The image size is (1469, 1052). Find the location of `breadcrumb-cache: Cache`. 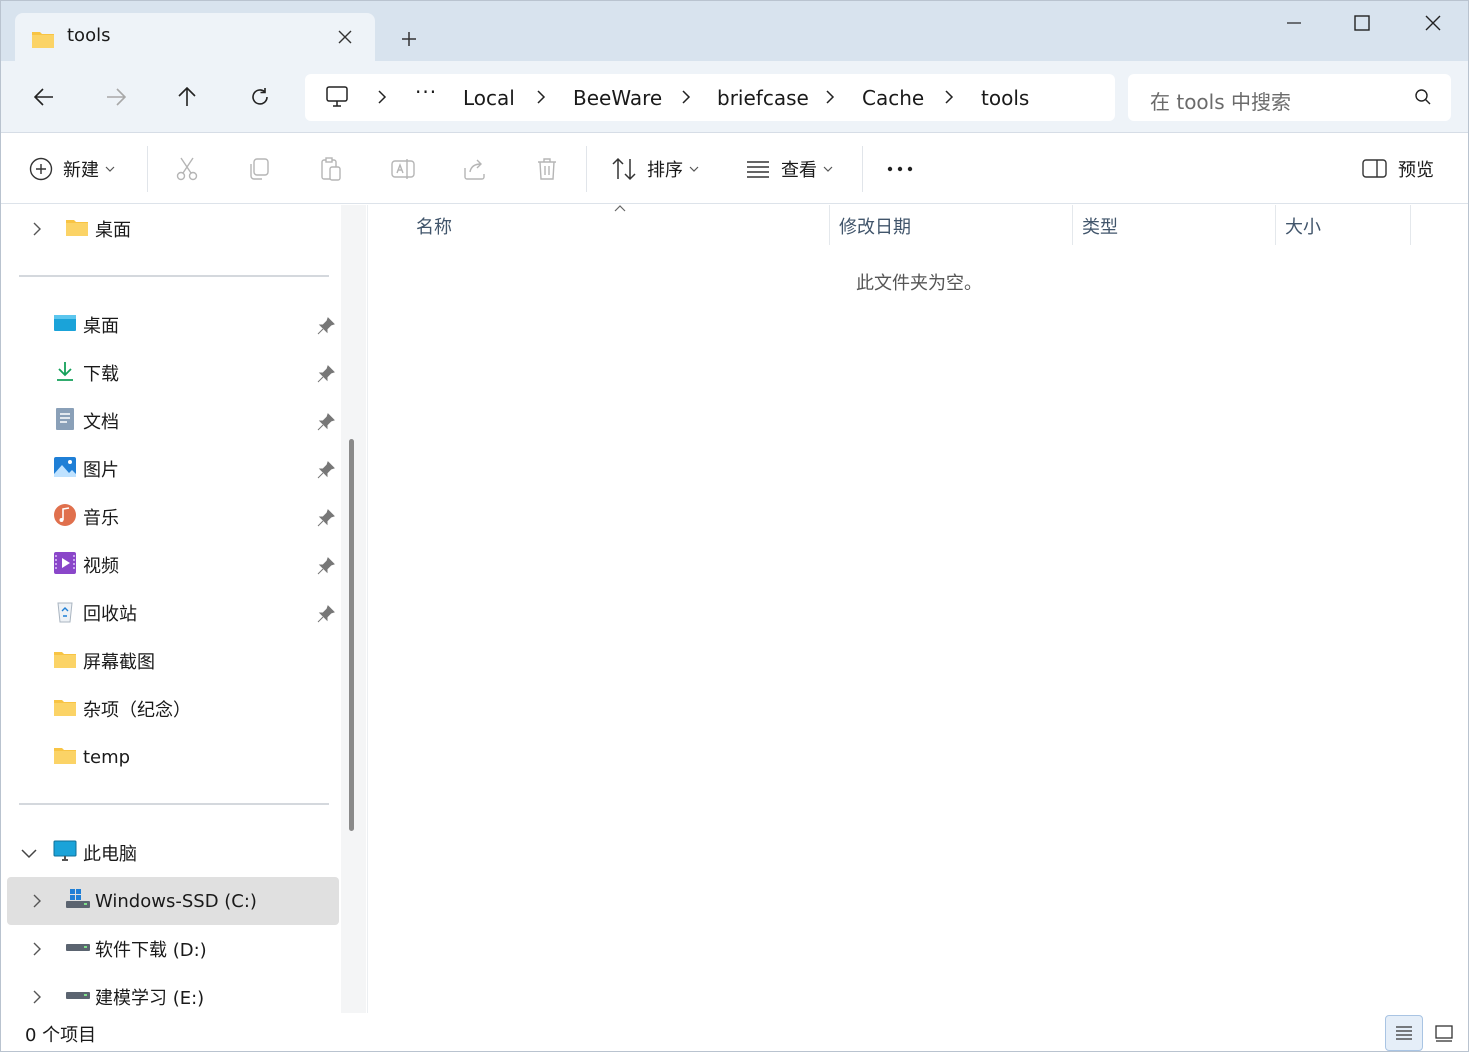

breadcrumb-cache: Cache is located at coordinates (893, 98).